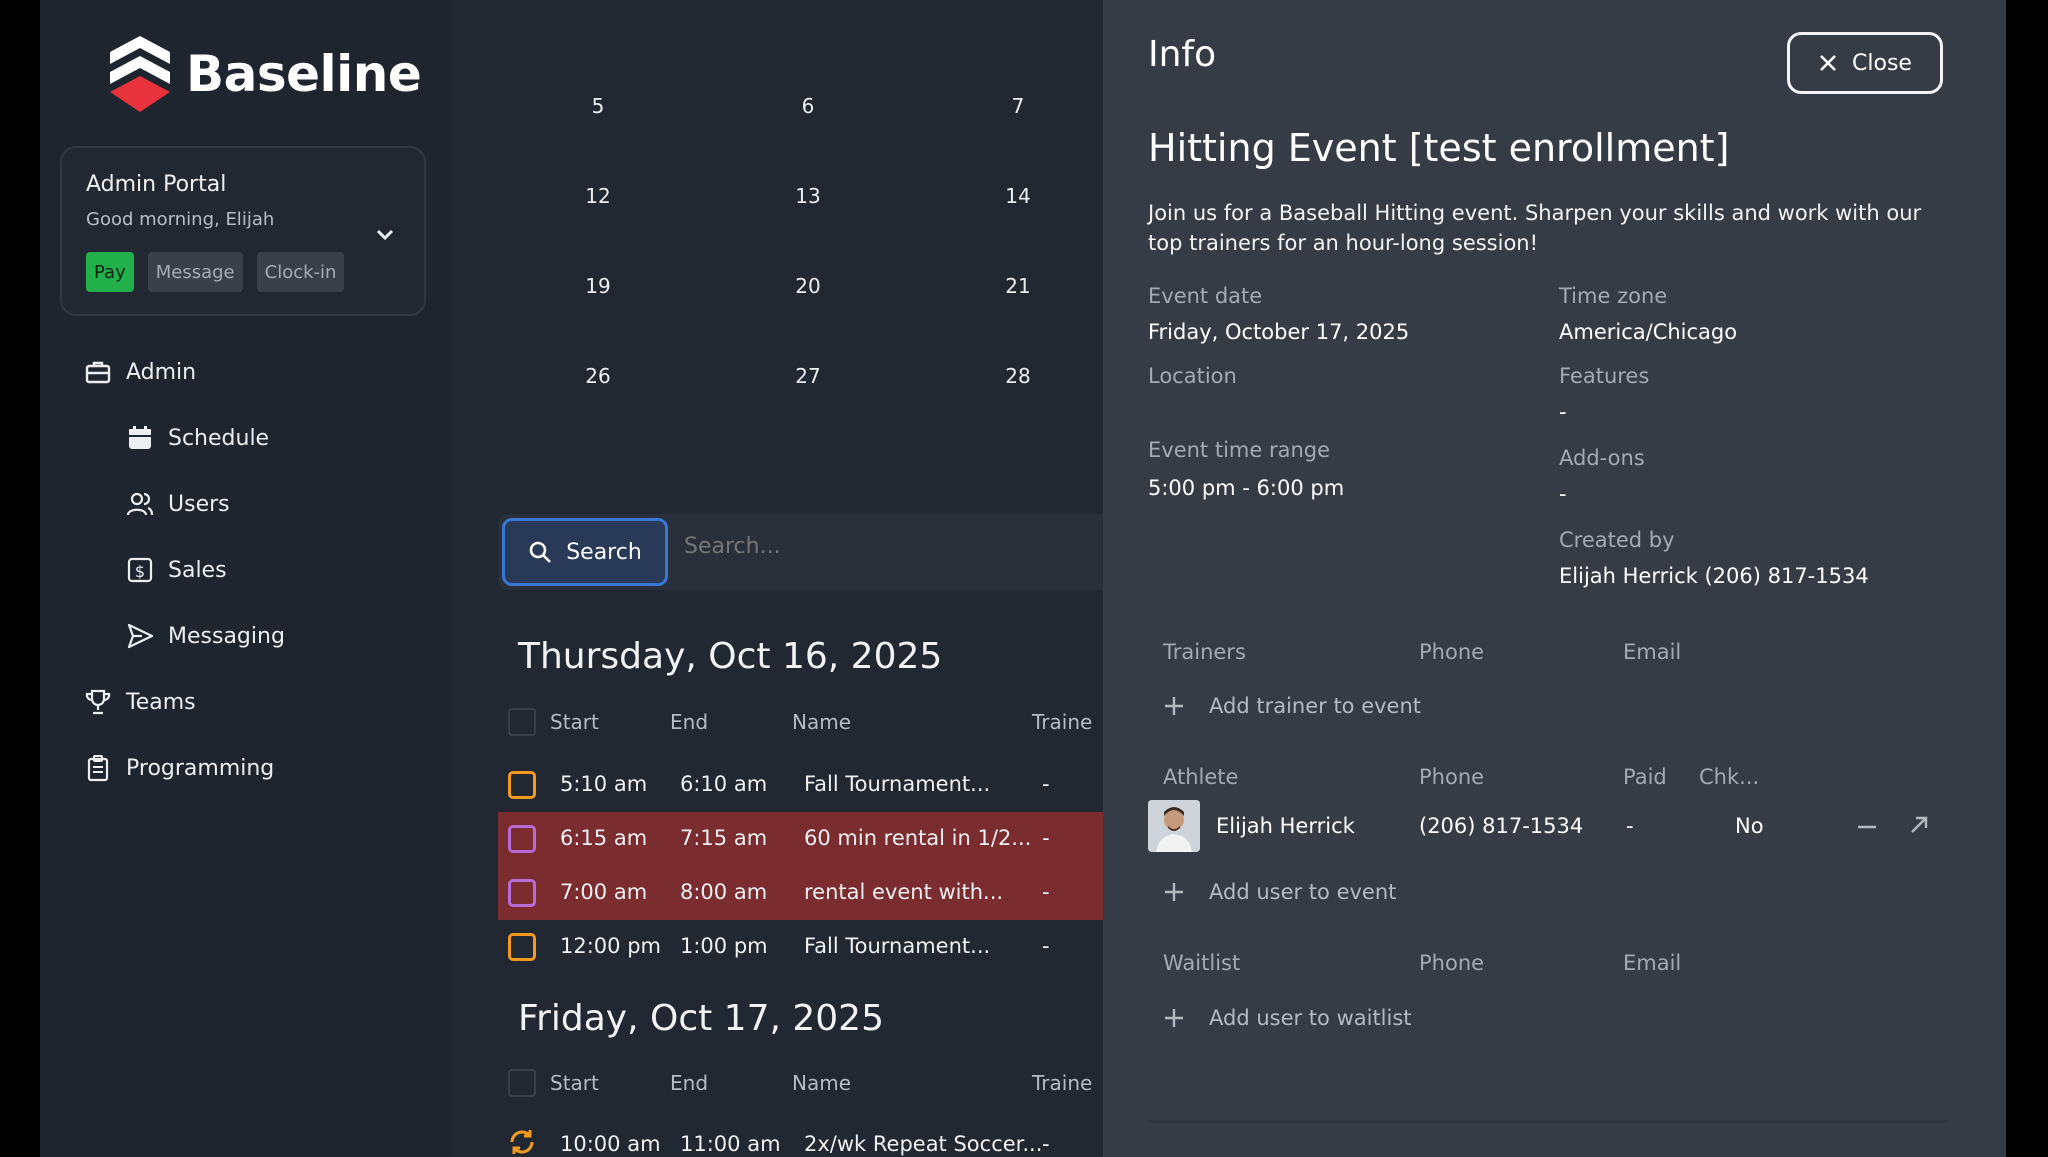 The image size is (2048, 1157). I want to click on sidebar-item-programming: Programming, so click(179, 768).